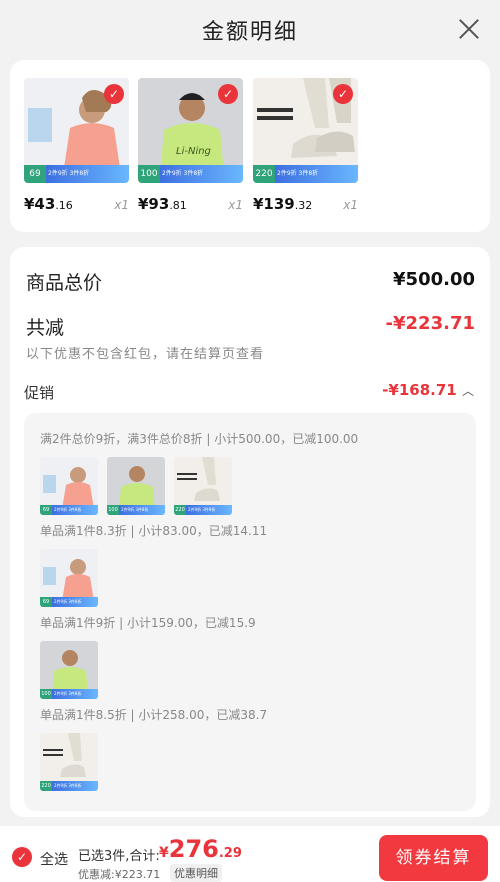 The height and width of the screenshot is (882, 500). Describe the element at coordinates (76, 174) in the screenshot. I see `product-tag: 69 2件9折 3件8折` at that location.